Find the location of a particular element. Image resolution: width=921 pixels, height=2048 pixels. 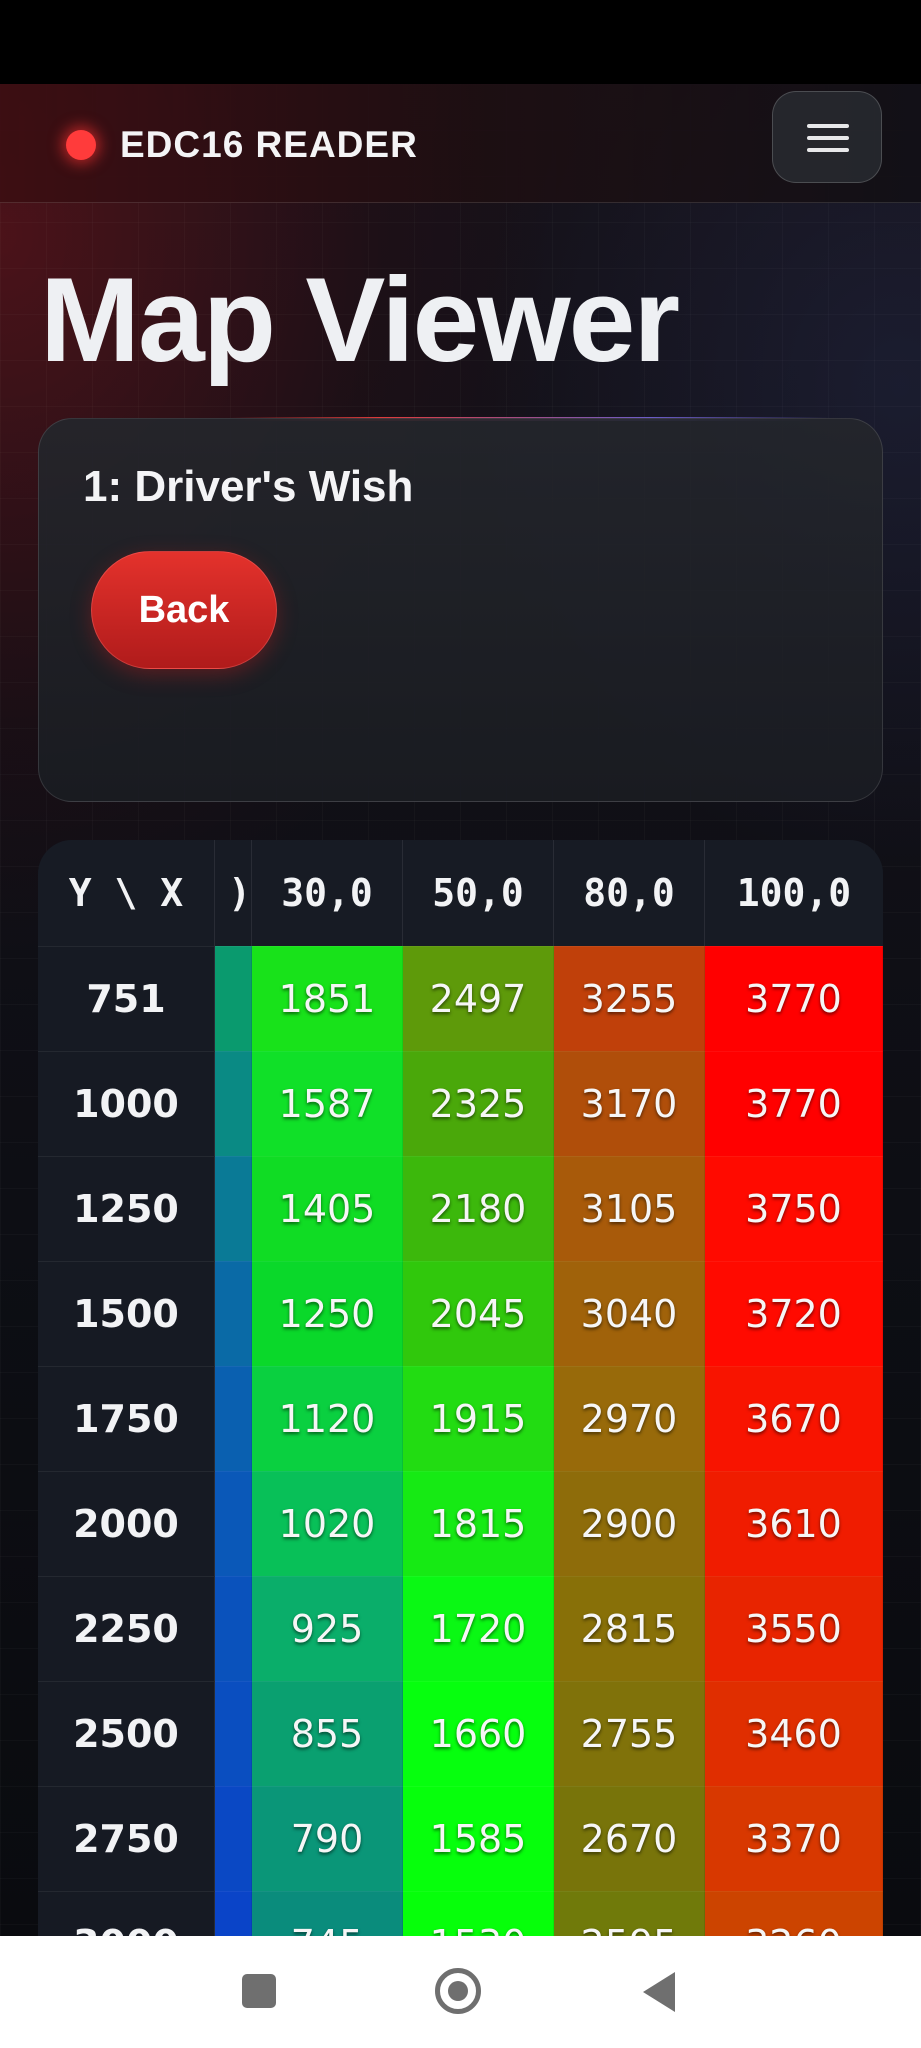

map-name: 1: Driver's Wish is located at coordinates (248, 486).